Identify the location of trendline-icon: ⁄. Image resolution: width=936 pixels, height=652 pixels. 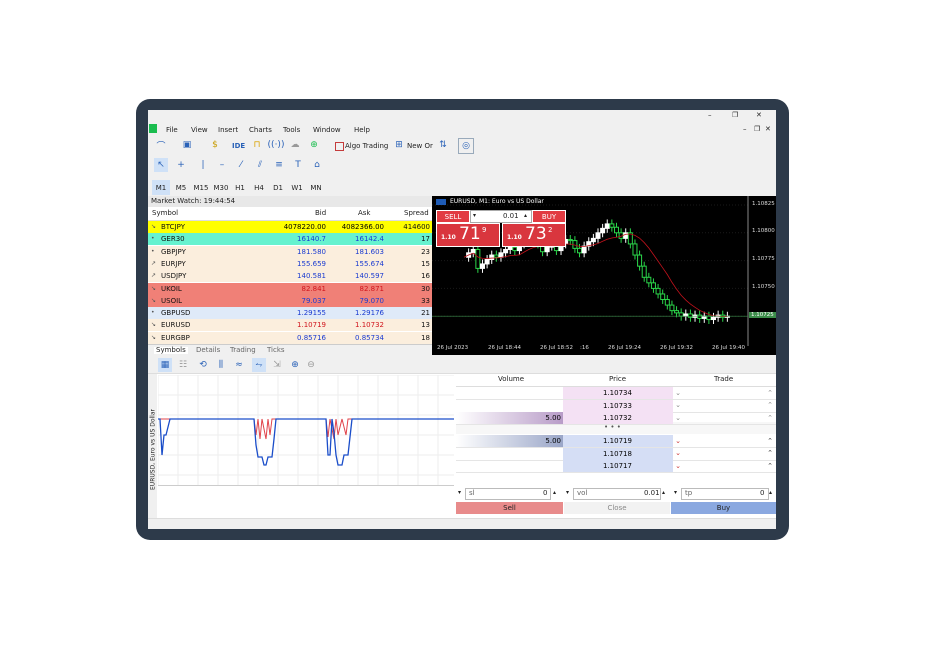
(241, 165).